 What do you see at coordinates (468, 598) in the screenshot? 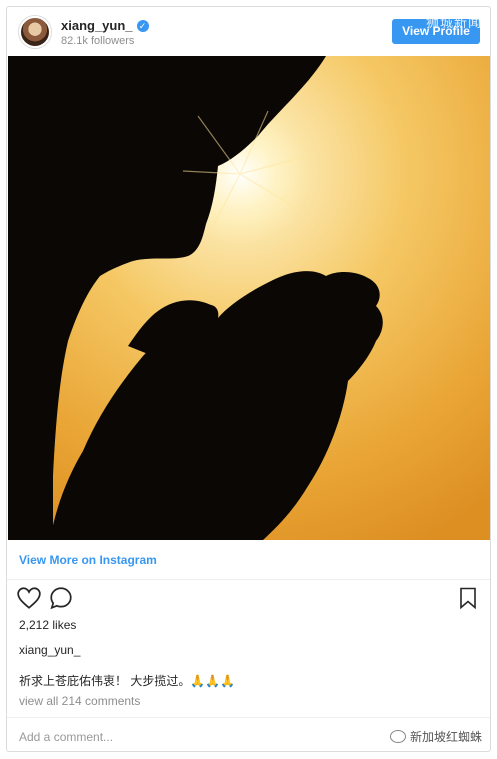
I see `bookmark-icon` at bounding box center [468, 598].